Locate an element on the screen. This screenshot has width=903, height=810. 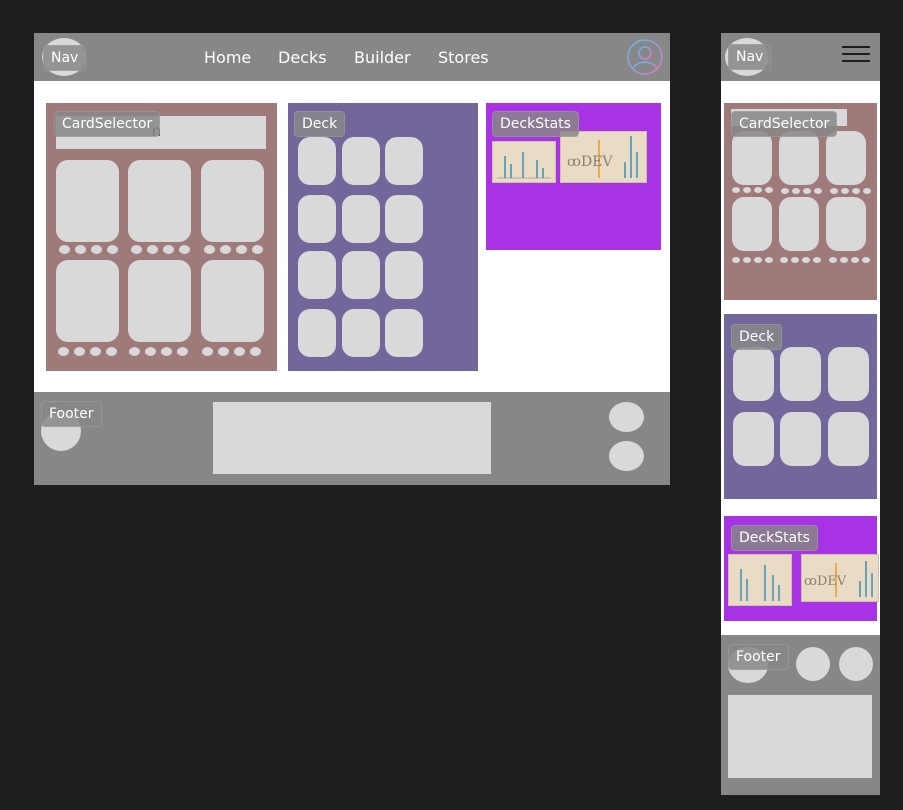
card-selector-panel: n CardSelector is located at coordinates (161, 237).